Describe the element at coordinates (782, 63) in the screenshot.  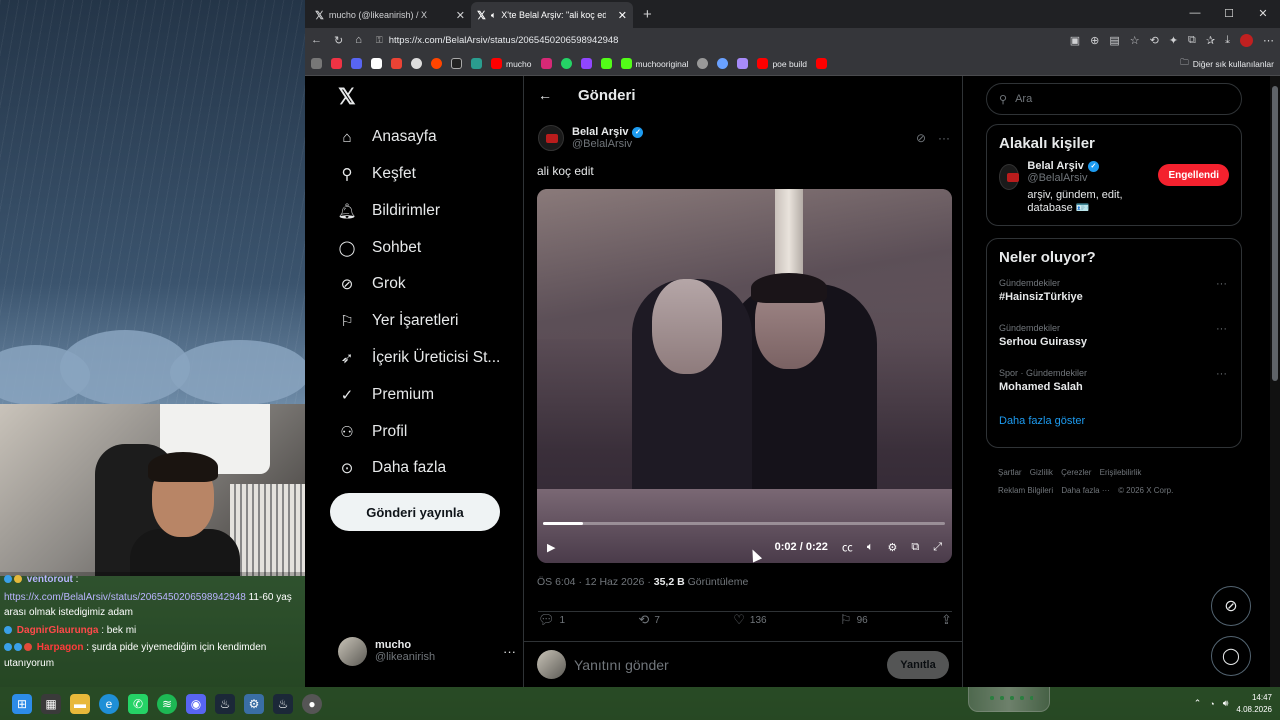
I see `bookmark-poe-build: poe build` at that location.